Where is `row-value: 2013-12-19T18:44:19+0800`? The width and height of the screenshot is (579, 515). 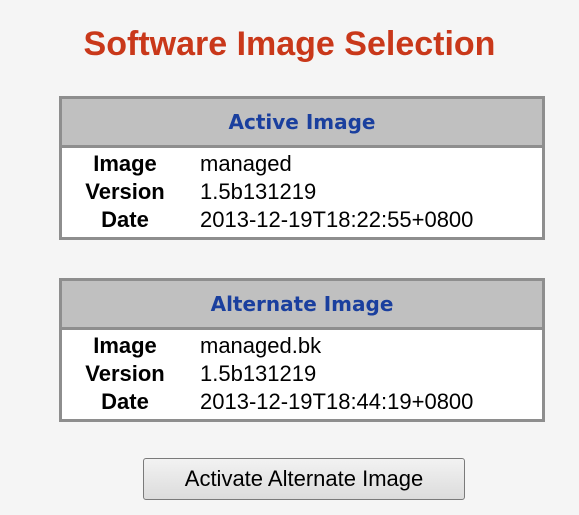 row-value: 2013-12-19T18:44:19+0800 is located at coordinates (337, 401).